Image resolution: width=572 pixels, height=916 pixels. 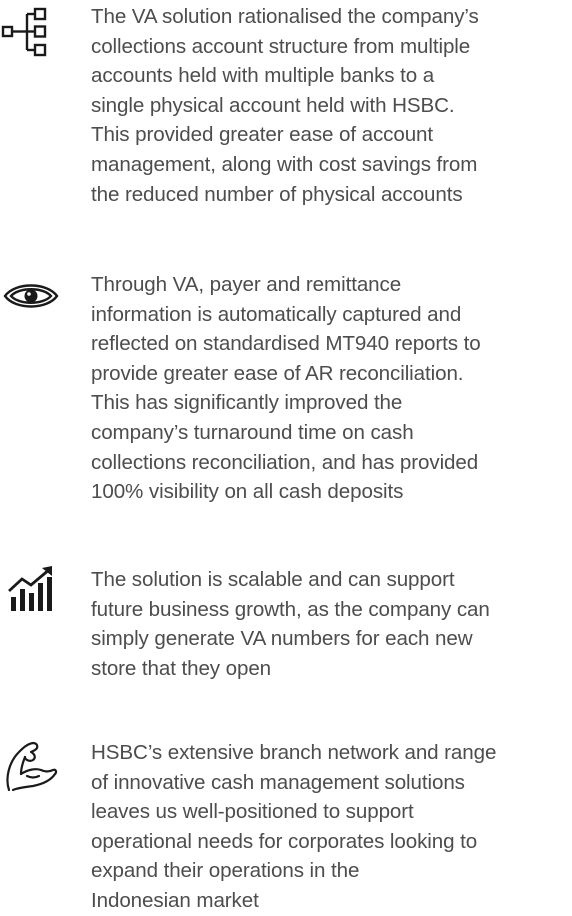 I want to click on flexed-arm-icon, so click(x=31, y=766).